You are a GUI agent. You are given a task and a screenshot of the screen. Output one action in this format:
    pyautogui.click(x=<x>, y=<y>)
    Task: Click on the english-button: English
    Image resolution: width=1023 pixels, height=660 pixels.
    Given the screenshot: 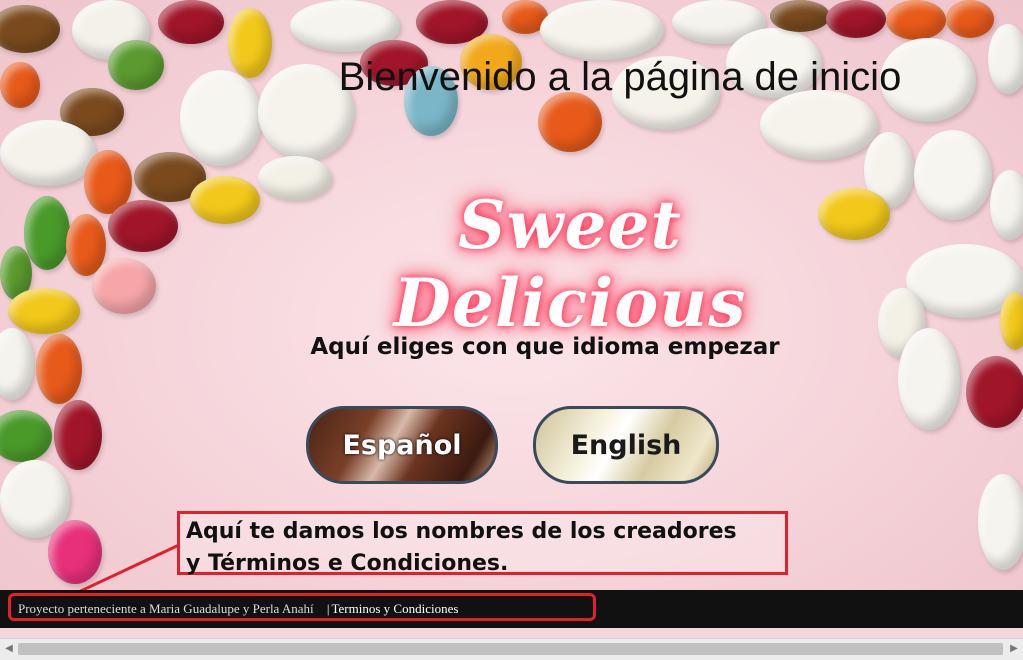 What is the action you would take?
    pyautogui.click(x=626, y=445)
    